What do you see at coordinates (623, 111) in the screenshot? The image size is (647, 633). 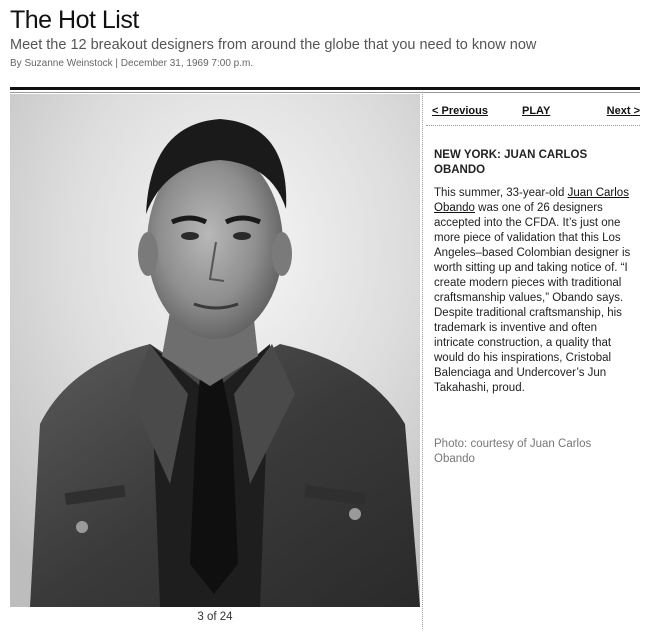 I see `next-link: Next >` at bounding box center [623, 111].